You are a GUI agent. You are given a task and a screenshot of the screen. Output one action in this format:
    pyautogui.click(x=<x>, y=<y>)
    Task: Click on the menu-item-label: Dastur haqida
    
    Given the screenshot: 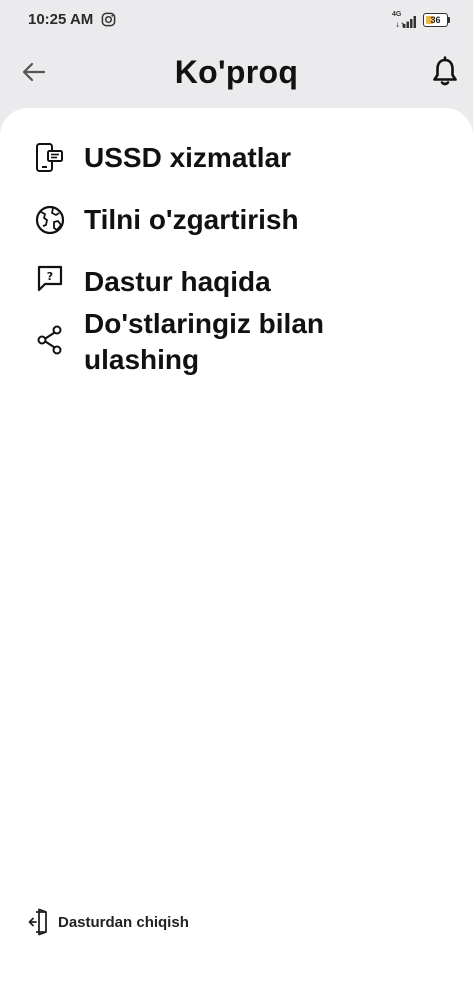 What is the action you would take?
    pyautogui.click(x=177, y=281)
    